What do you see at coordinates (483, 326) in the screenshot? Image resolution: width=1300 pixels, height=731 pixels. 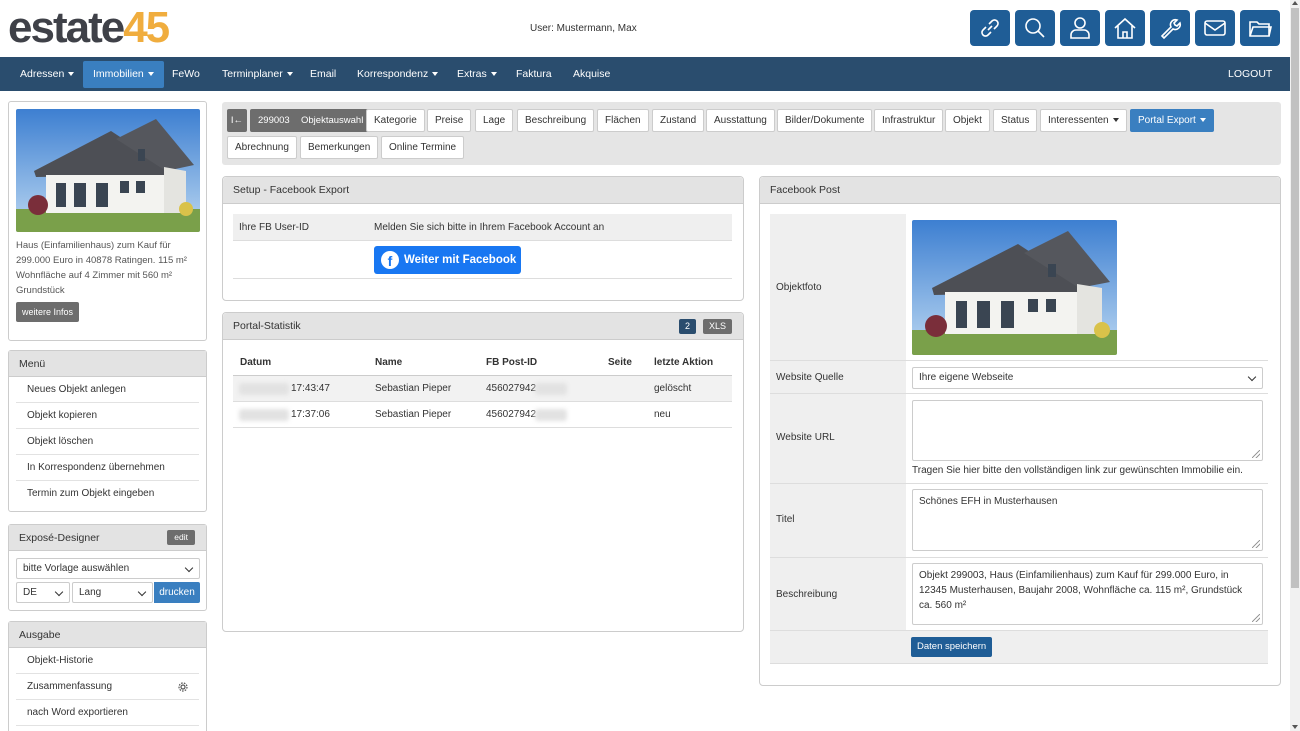 I see `portal-statistics-header: Portal-Statistik 2 XLS` at bounding box center [483, 326].